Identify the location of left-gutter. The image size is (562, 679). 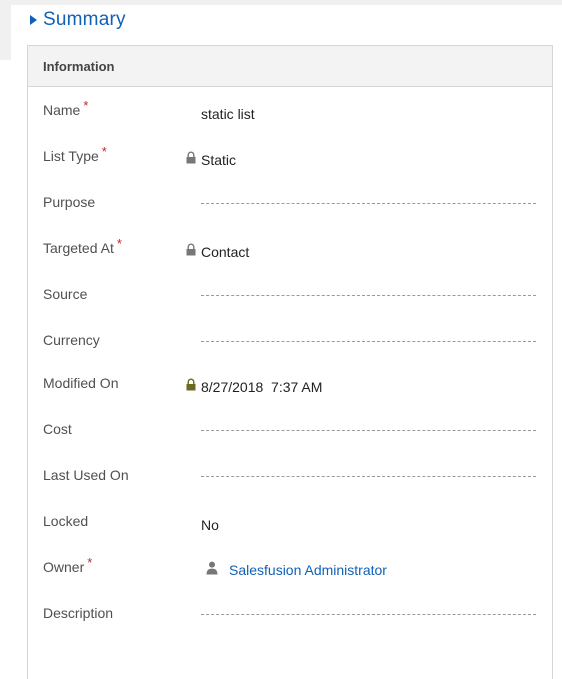
(5, 32).